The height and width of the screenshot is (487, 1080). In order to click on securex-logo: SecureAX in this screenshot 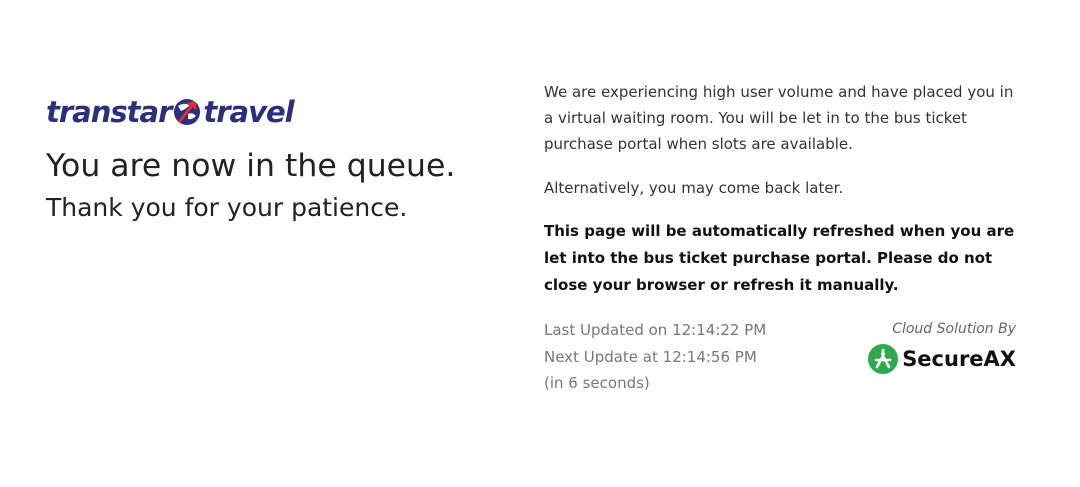, I will do `click(941, 359)`.